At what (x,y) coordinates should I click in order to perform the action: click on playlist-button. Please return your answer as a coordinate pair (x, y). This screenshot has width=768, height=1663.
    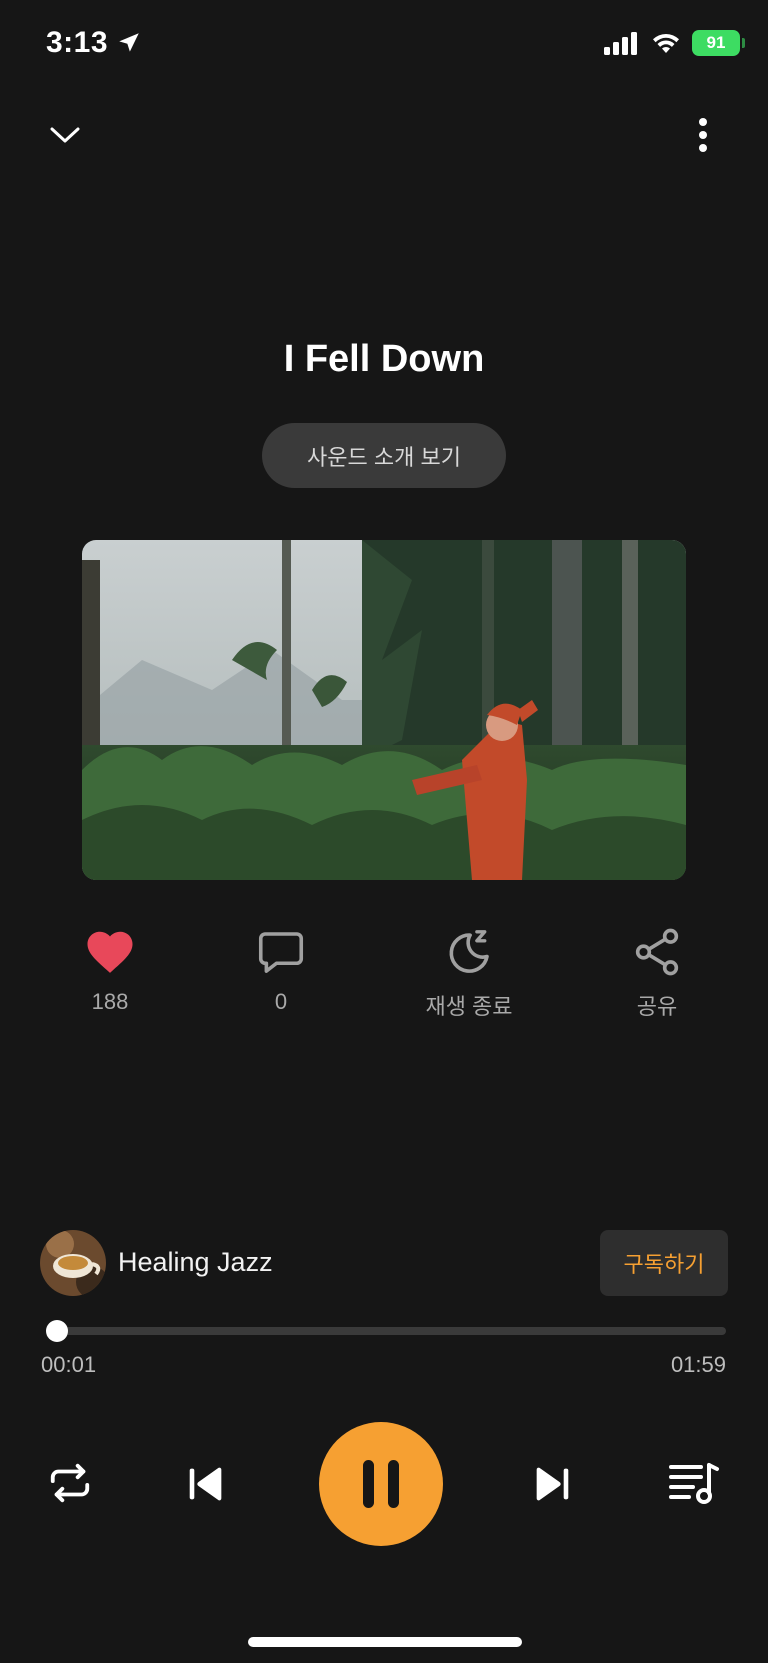
    Looking at the image, I should click on (694, 1483).